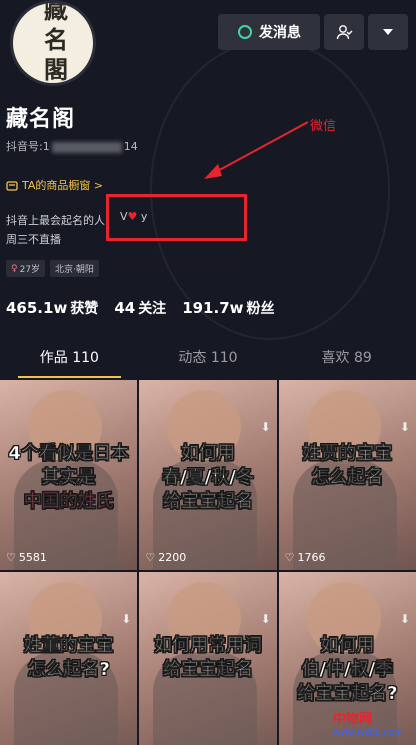 Image resolution: width=416 pixels, height=745 pixels. What do you see at coordinates (52, 308) in the screenshot?
I see `stat-likes: 465.1w 获赞` at bounding box center [52, 308].